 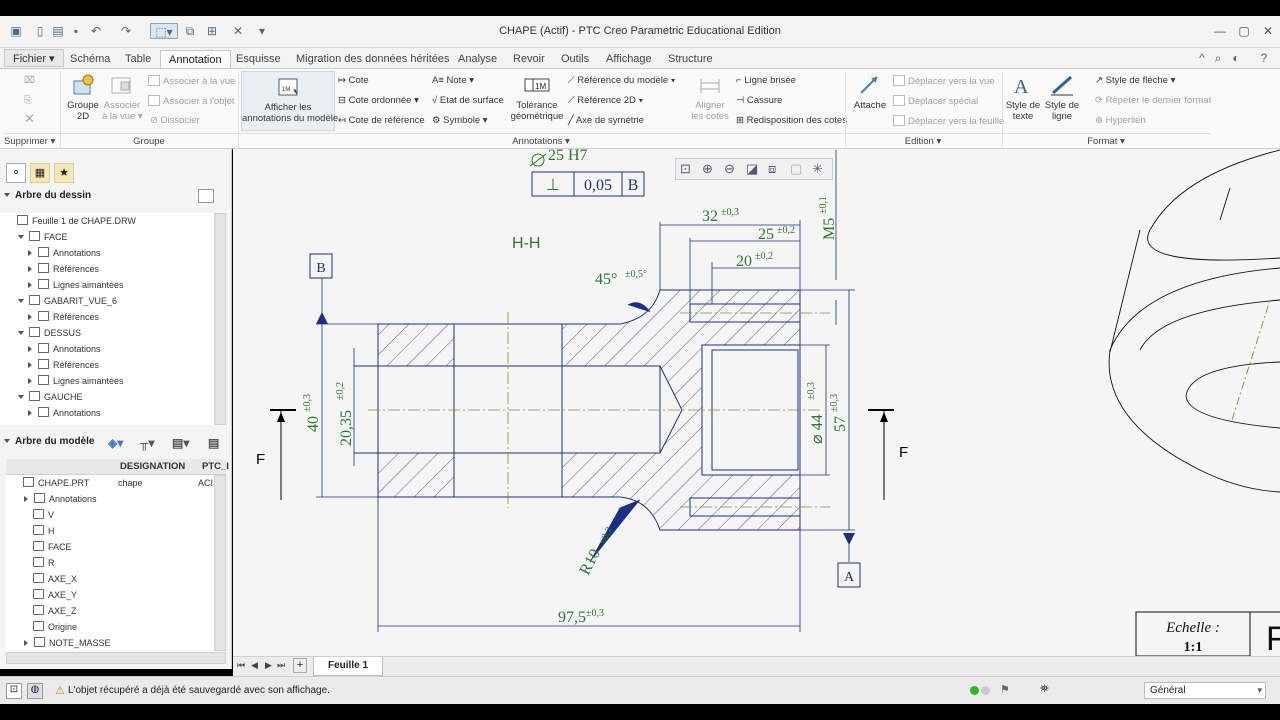 What do you see at coordinates (313, 424) in the screenshot?
I see `dim-40: 40` at bounding box center [313, 424].